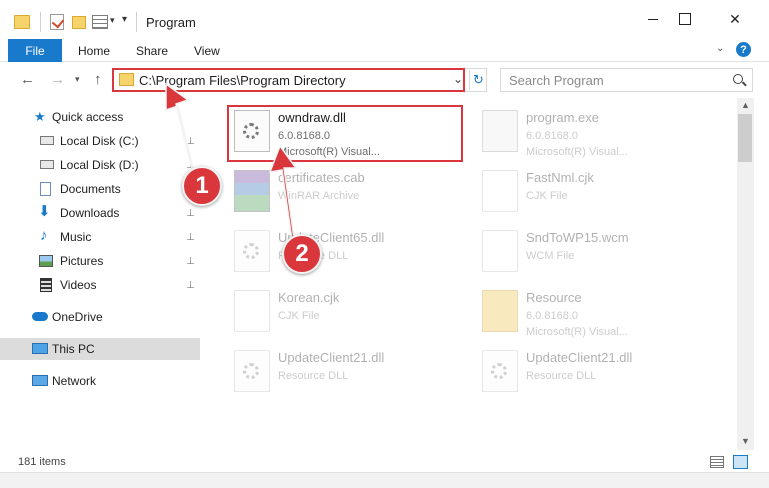  I want to click on annotation-arrows, so click(235, 161).